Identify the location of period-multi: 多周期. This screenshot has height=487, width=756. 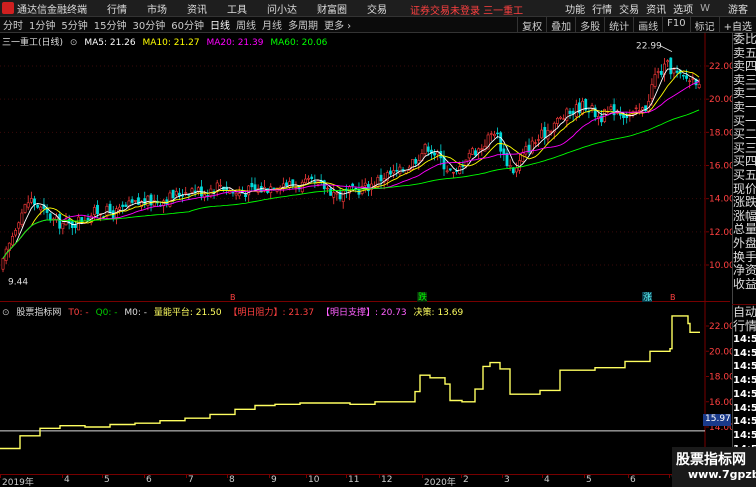
(303, 24).